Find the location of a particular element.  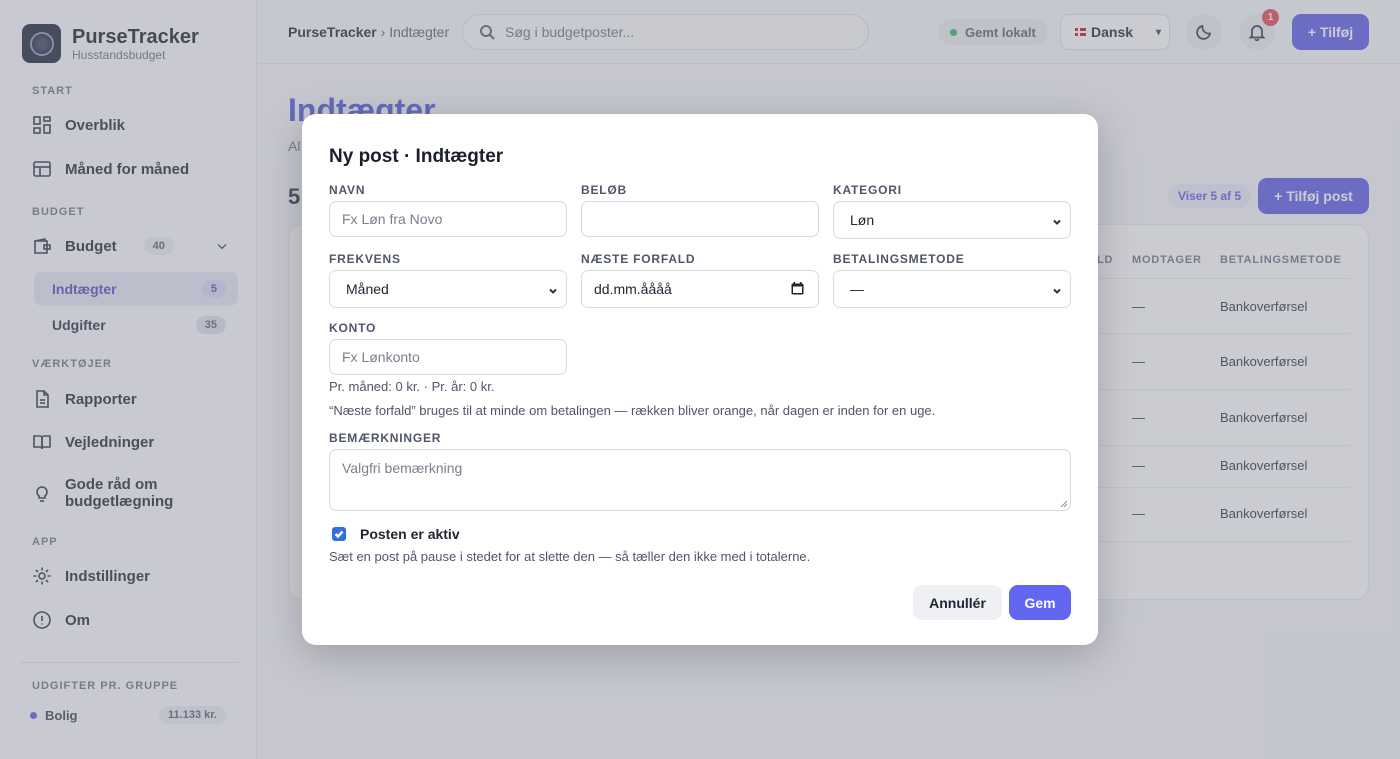

notes-textarea: Valgfri bemærkning is located at coordinates (700, 480).